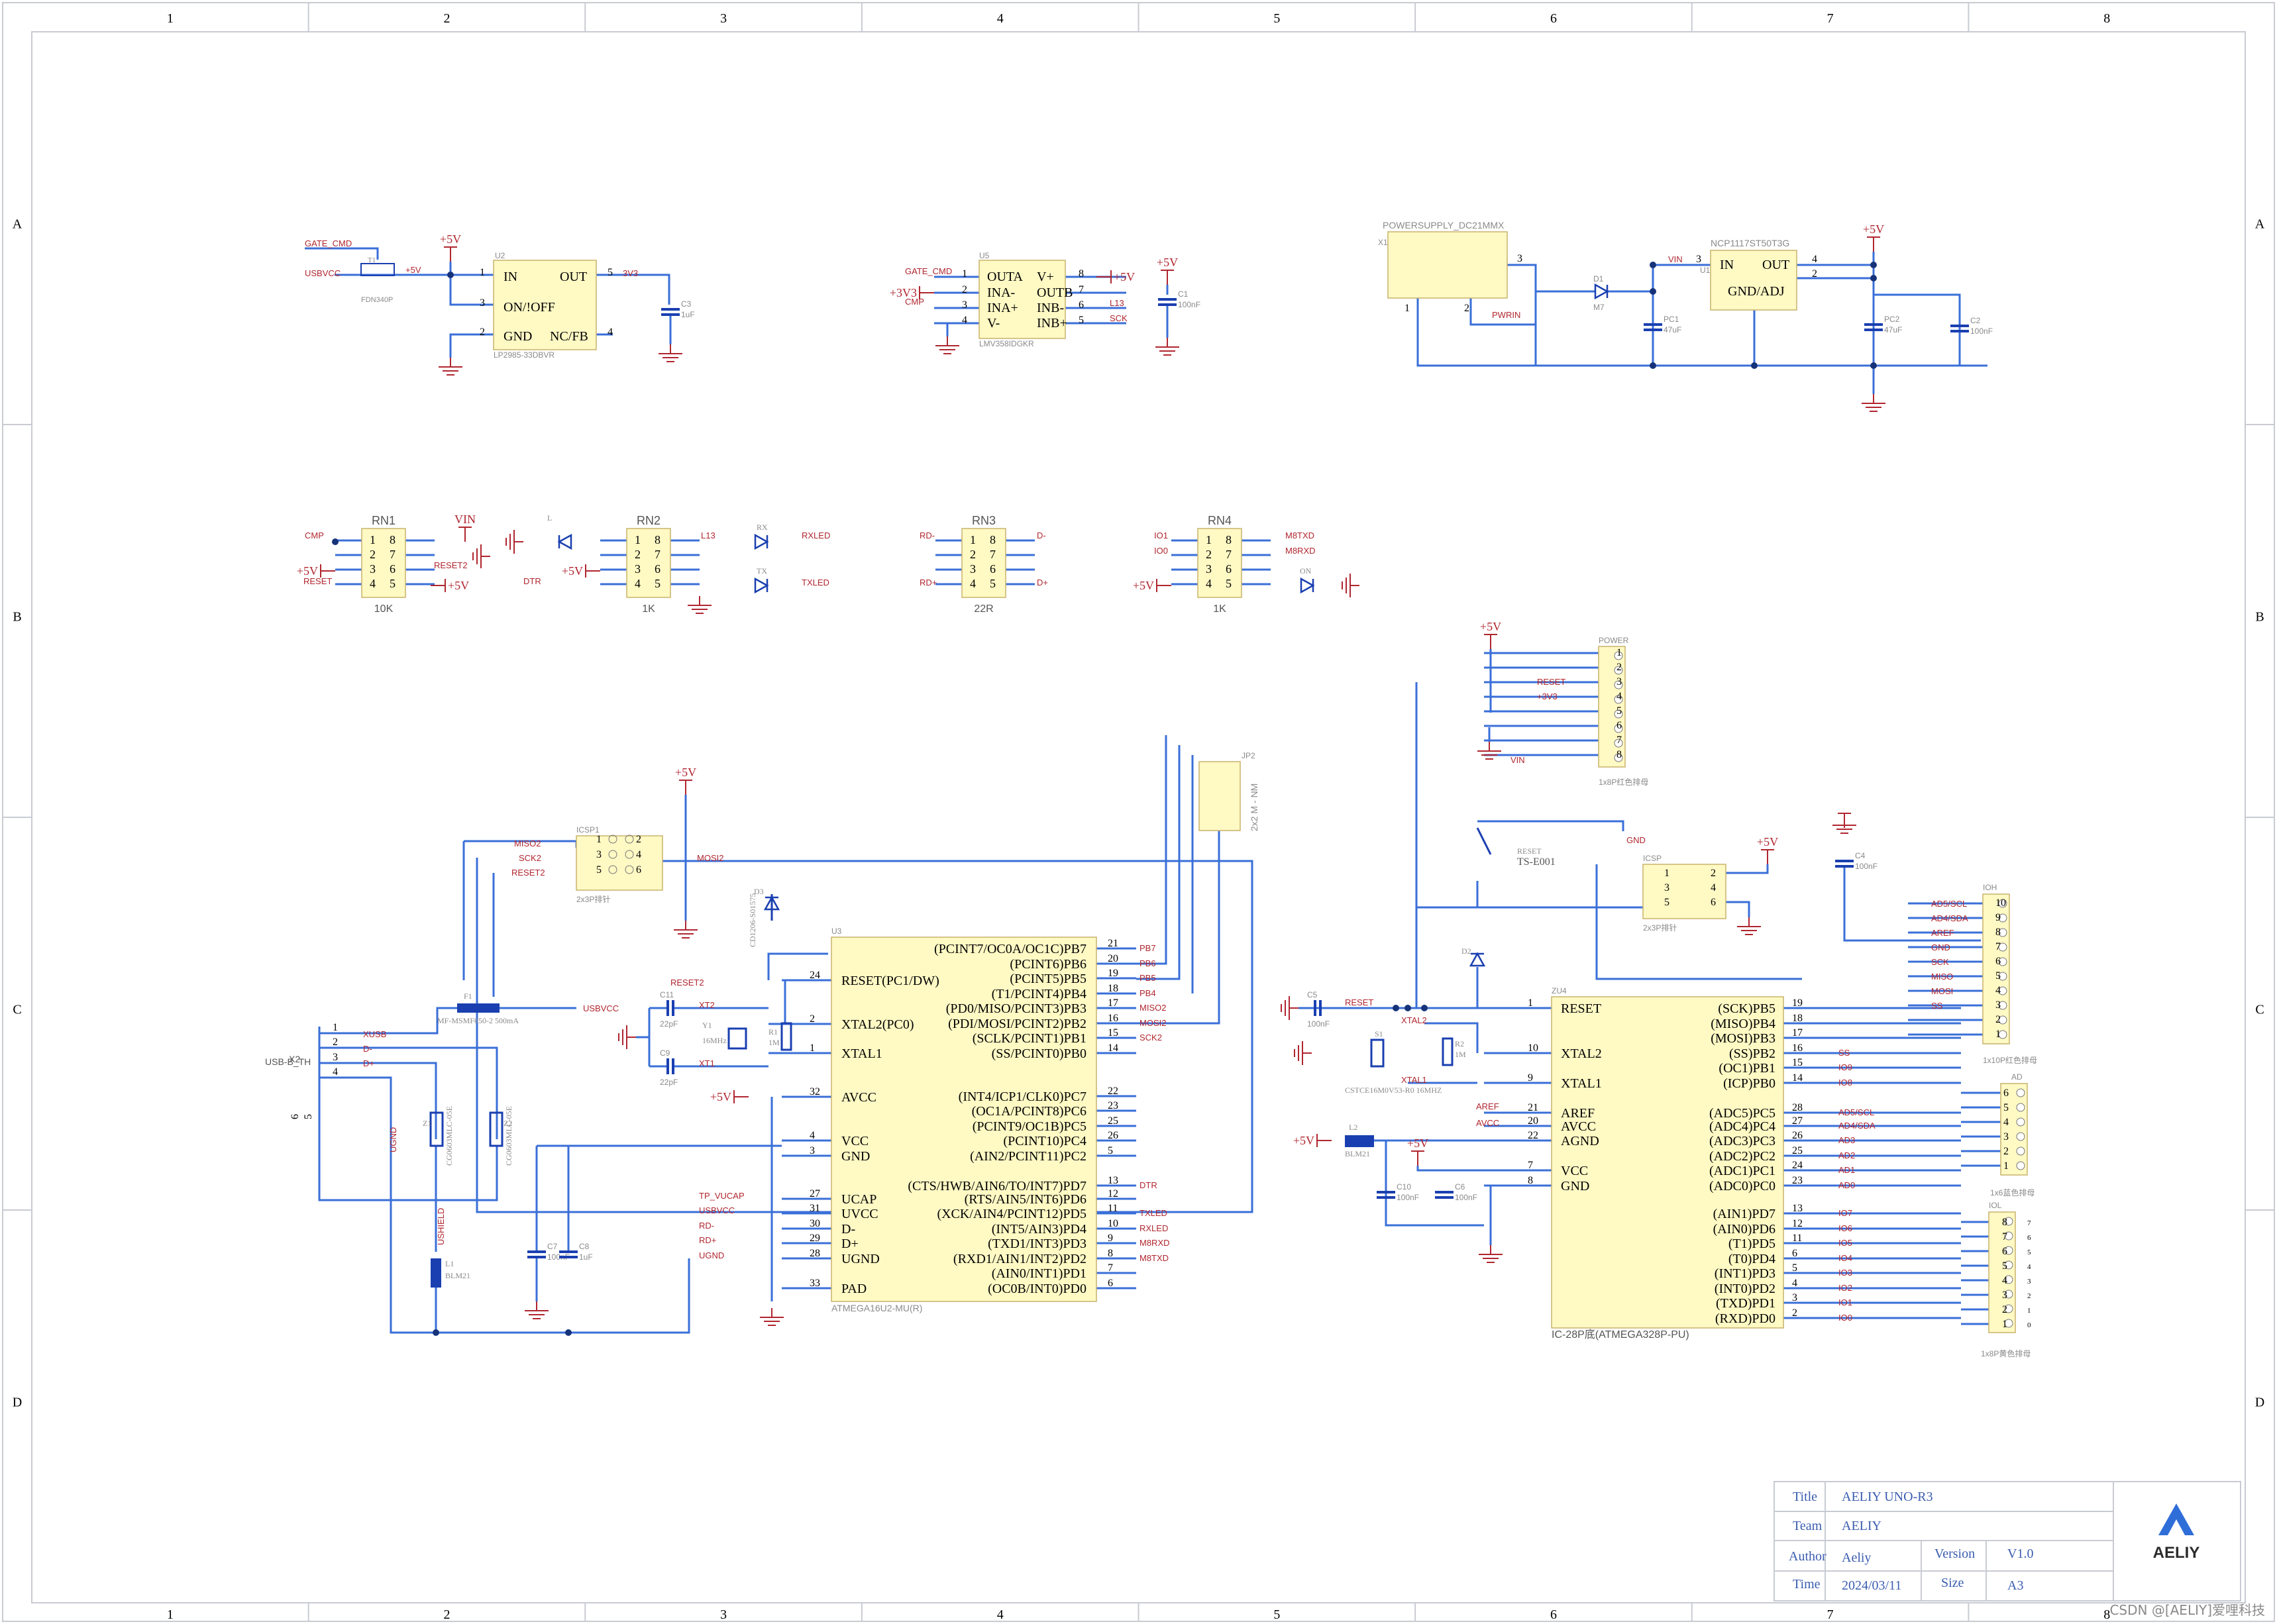 The width and height of the screenshot is (2277, 1624). I want to click on label-text: 15, so click(1797, 1062).